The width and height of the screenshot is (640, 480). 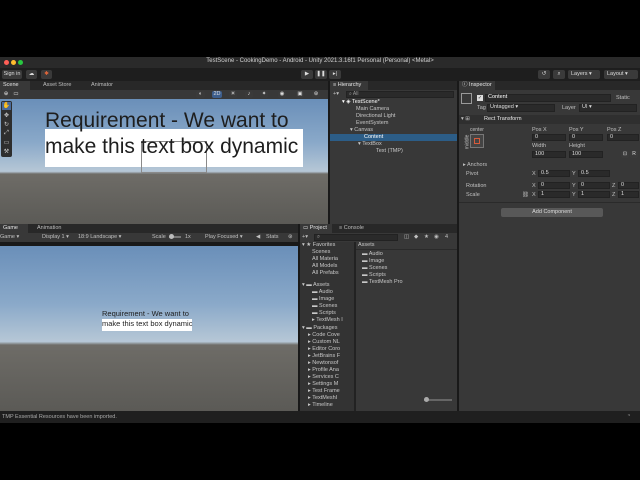 I want to click on hierarchy-search: ⌕ All, so click(x=400, y=94).